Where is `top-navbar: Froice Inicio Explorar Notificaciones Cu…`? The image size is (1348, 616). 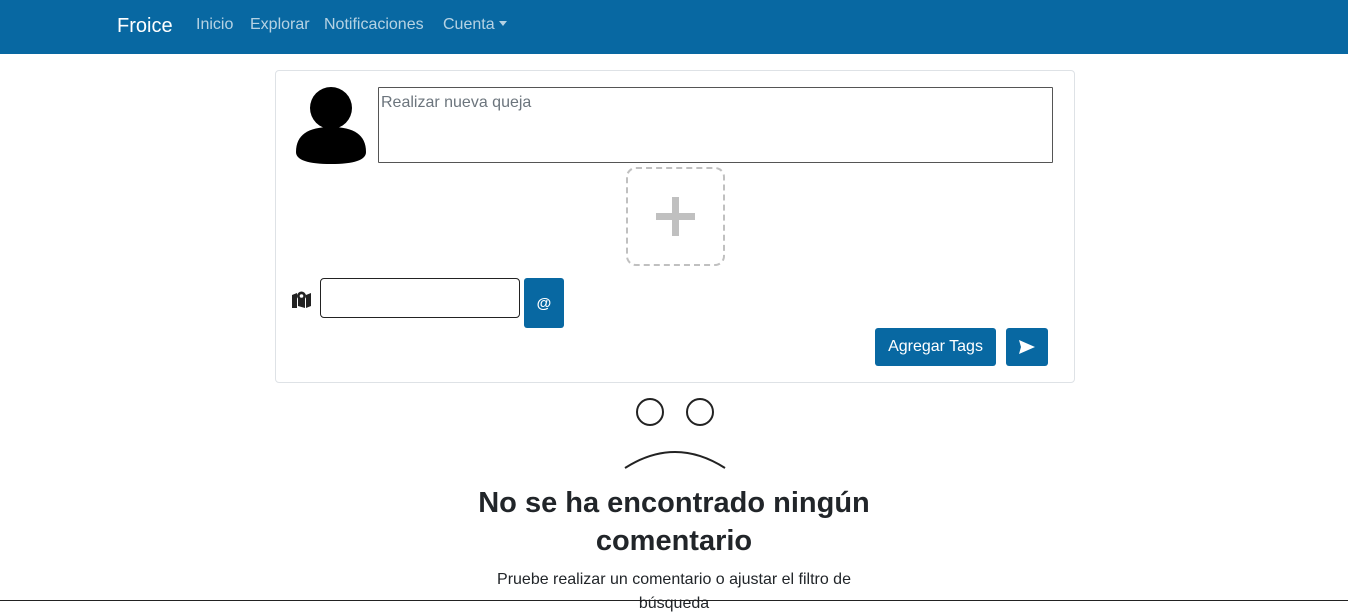 top-navbar: Froice Inicio Explorar Notificaciones Cu… is located at coordinates (674, 27).